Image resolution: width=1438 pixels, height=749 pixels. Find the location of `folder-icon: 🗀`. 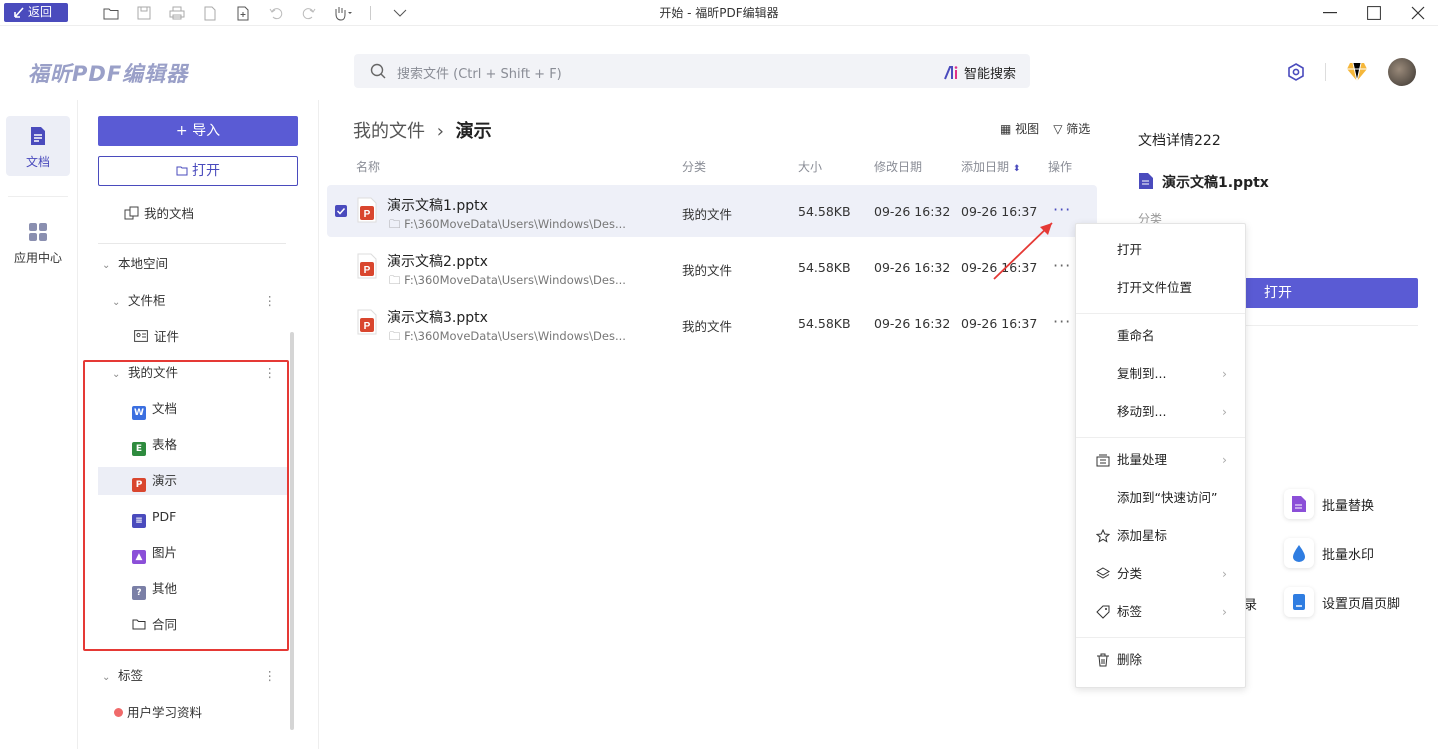

folder-icon: 🗀 is located at coordinates (395, 280).